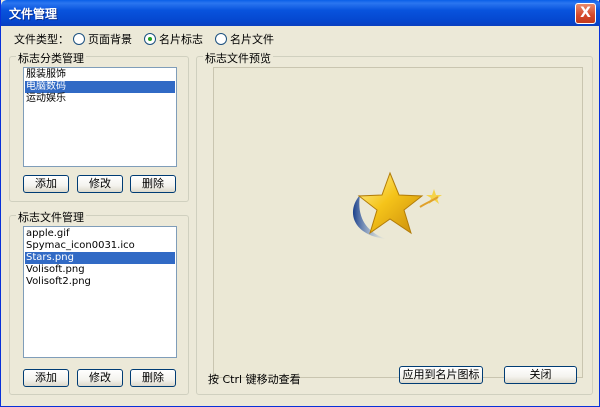  What do you see at coordinates (100, 282) in the screenshot?
I see `list-item: Volisoft2.png` at bounding box center [100, 282].